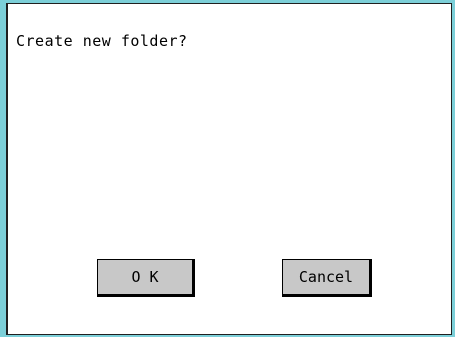  Describe the element at coordinates (327, 278) in the screenshot. I see `cancel-button: Cancel` at that location.